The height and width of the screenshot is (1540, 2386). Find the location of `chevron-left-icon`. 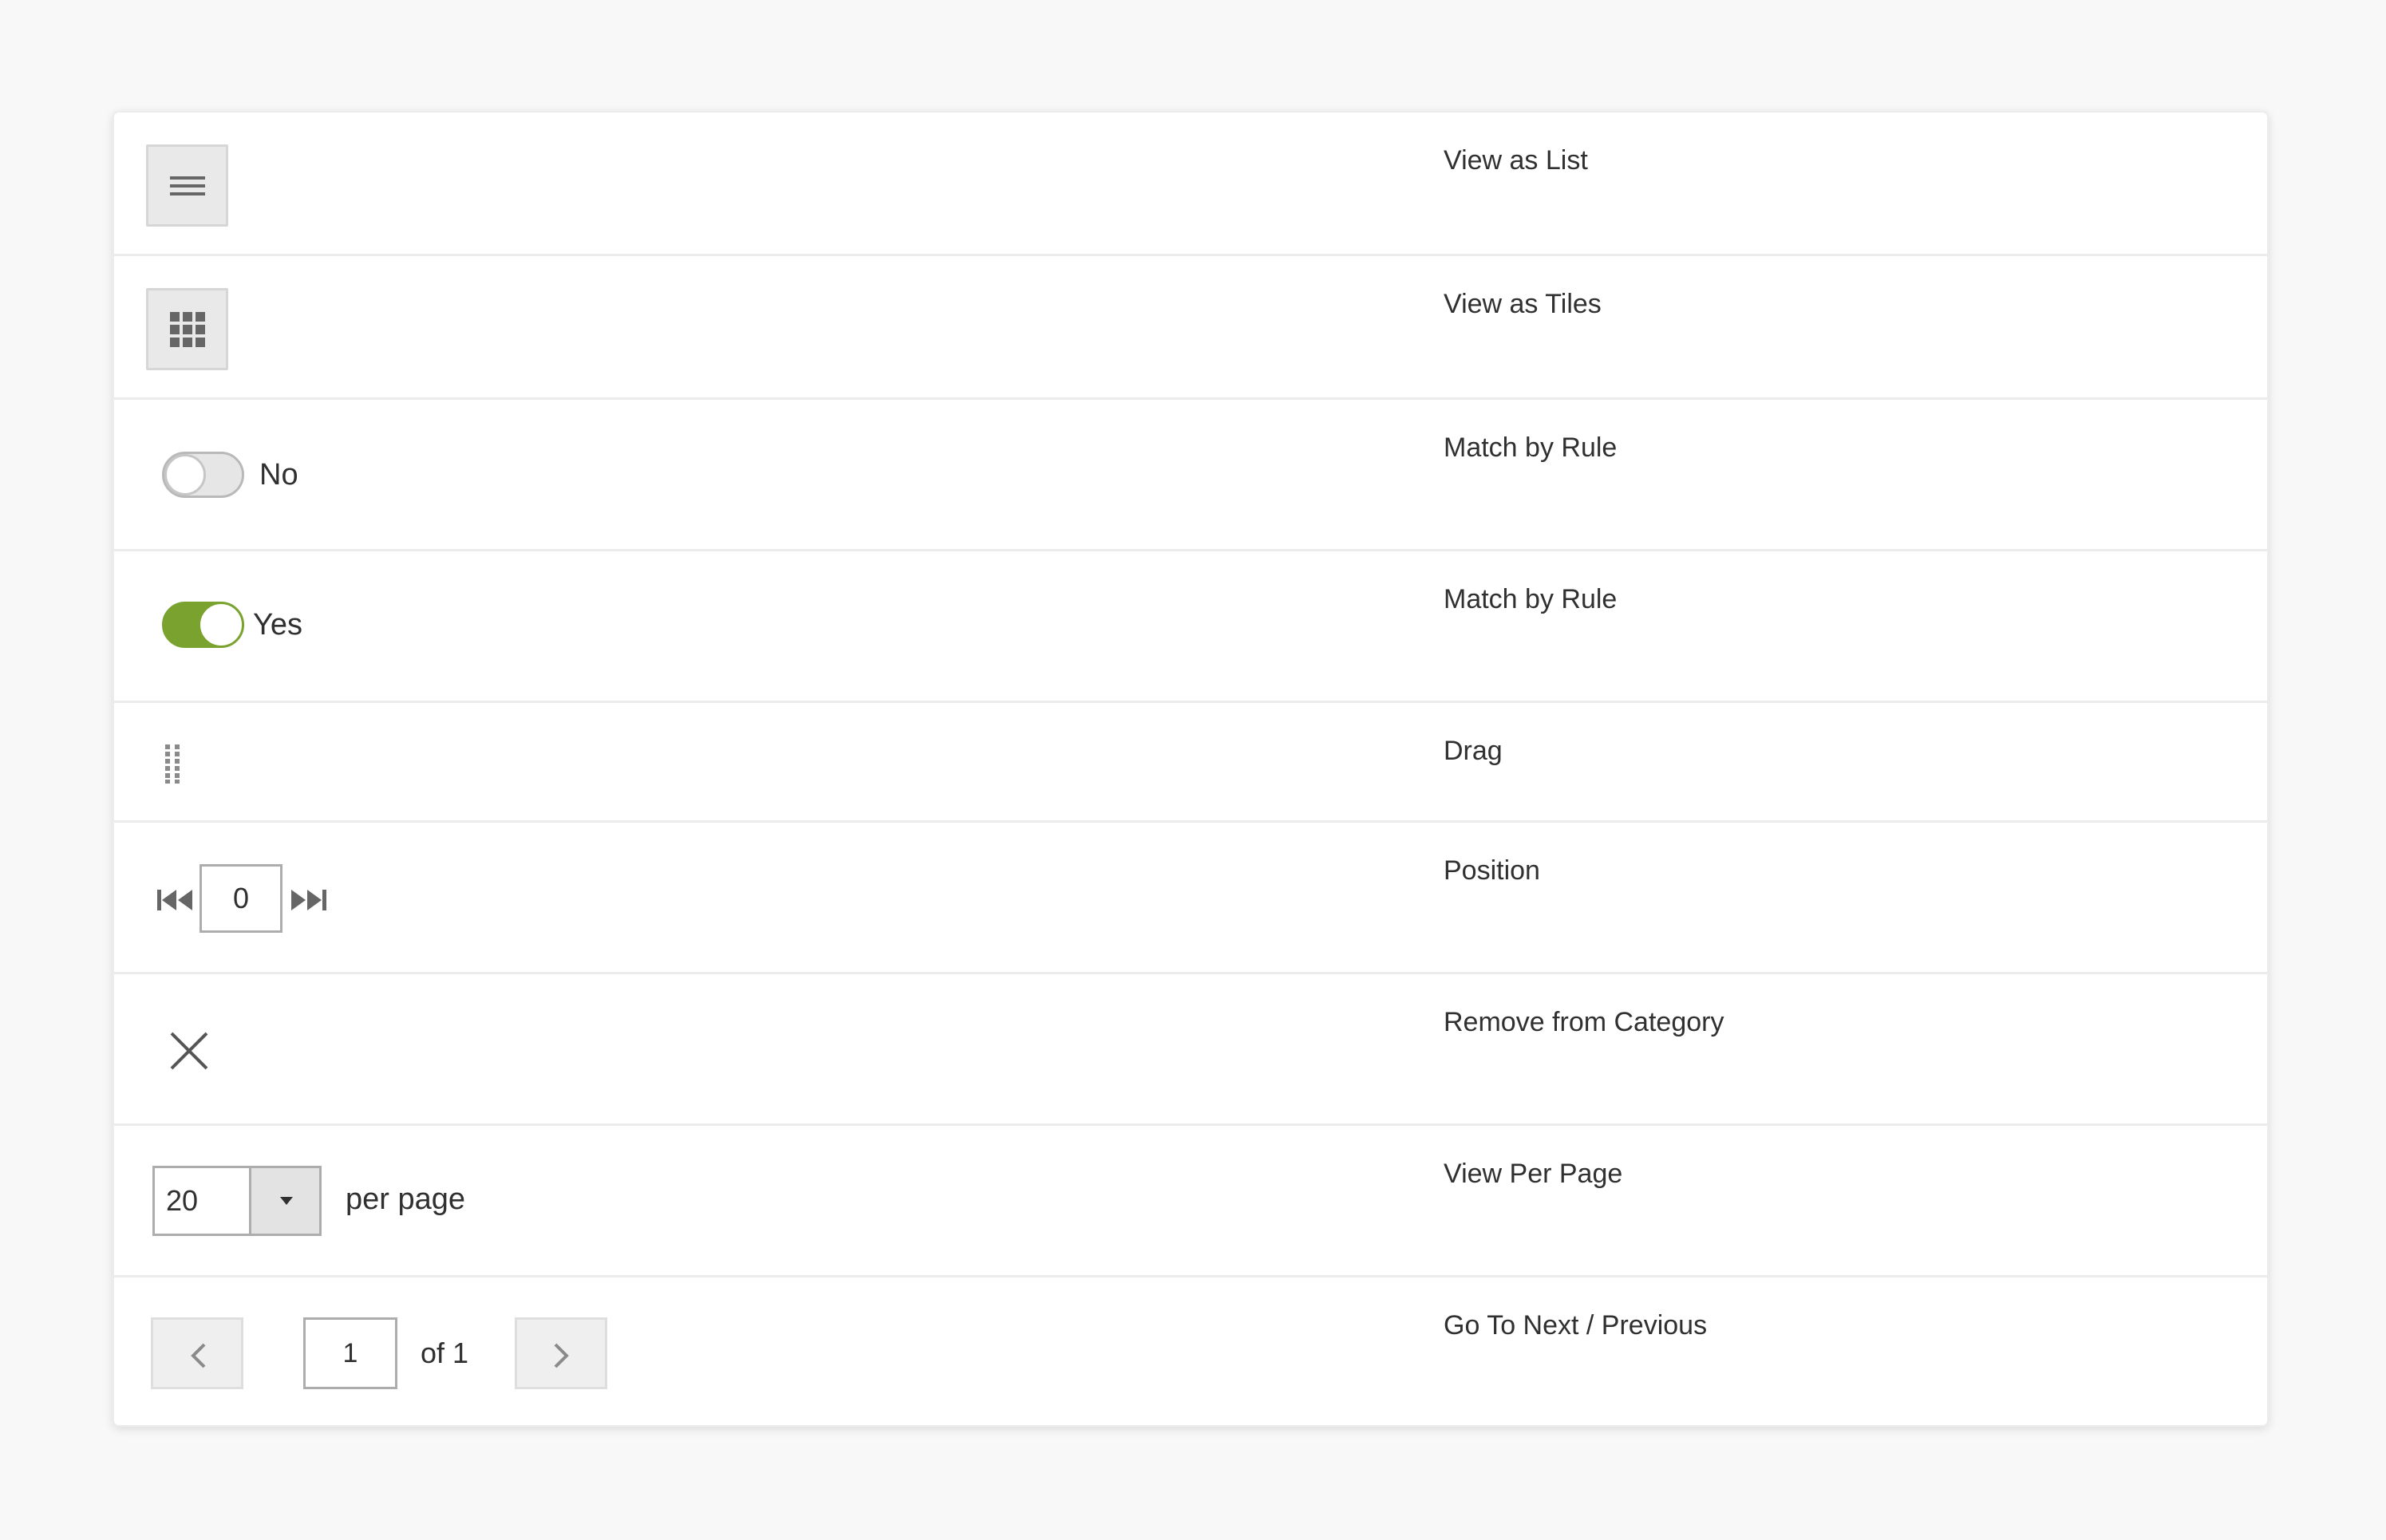

chevron-left-icon is located at coordinates (198, 1355).